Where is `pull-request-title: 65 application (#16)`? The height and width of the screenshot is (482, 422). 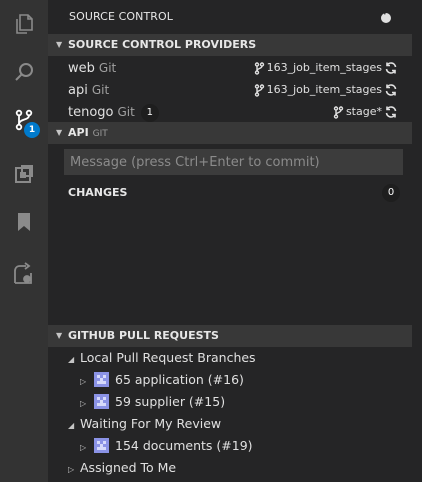 pull-request-title: 65 application (#16) is located at coordinates (179, 379).